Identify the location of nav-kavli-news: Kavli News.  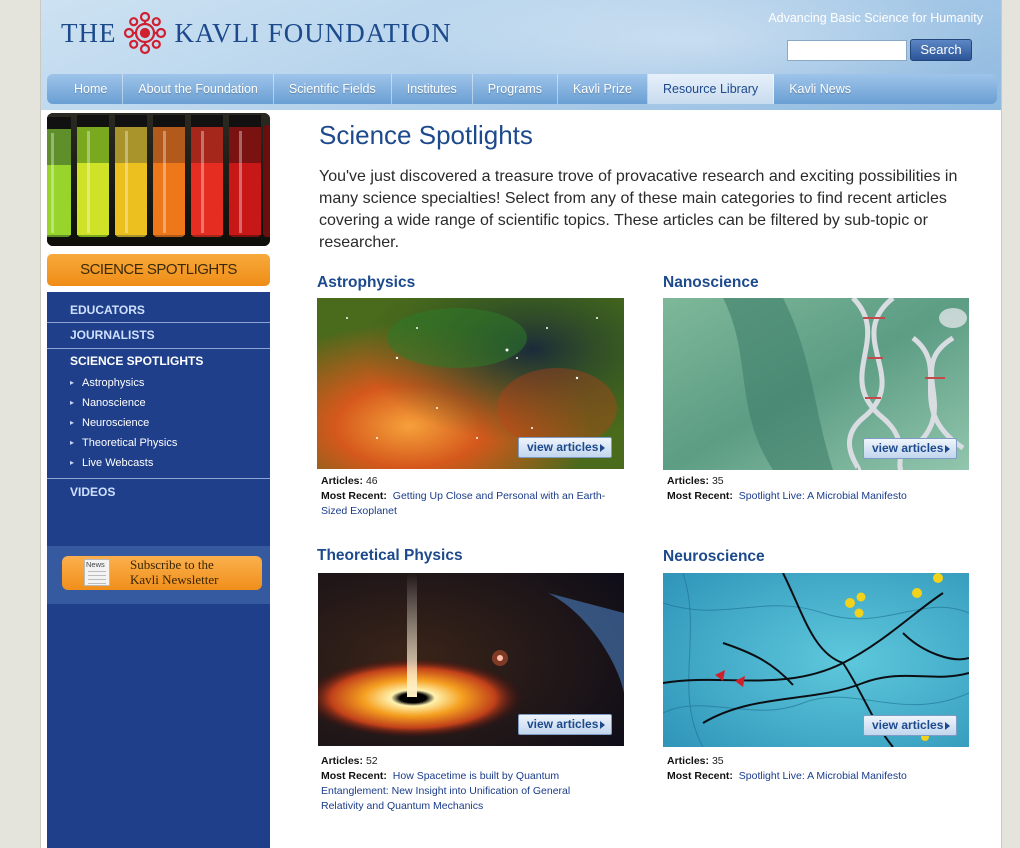
(820, 89).